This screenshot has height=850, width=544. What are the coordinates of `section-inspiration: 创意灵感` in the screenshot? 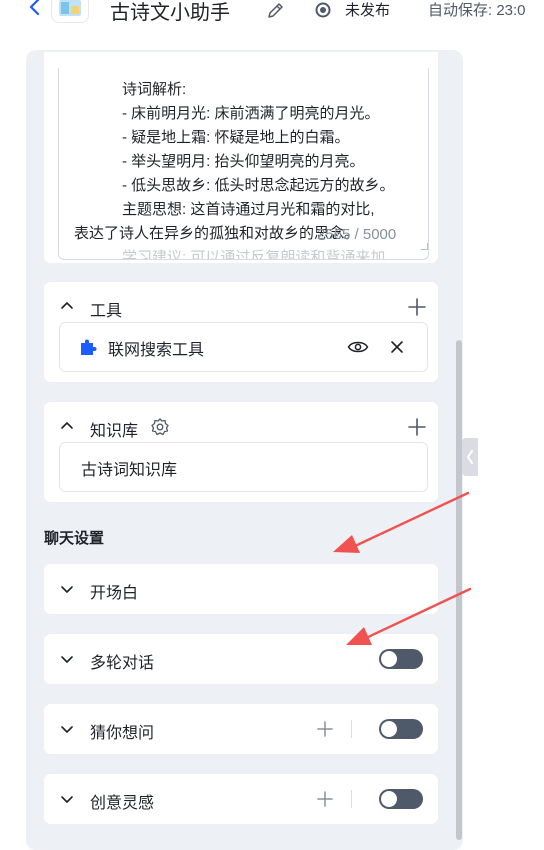 It's located at (241, 799).